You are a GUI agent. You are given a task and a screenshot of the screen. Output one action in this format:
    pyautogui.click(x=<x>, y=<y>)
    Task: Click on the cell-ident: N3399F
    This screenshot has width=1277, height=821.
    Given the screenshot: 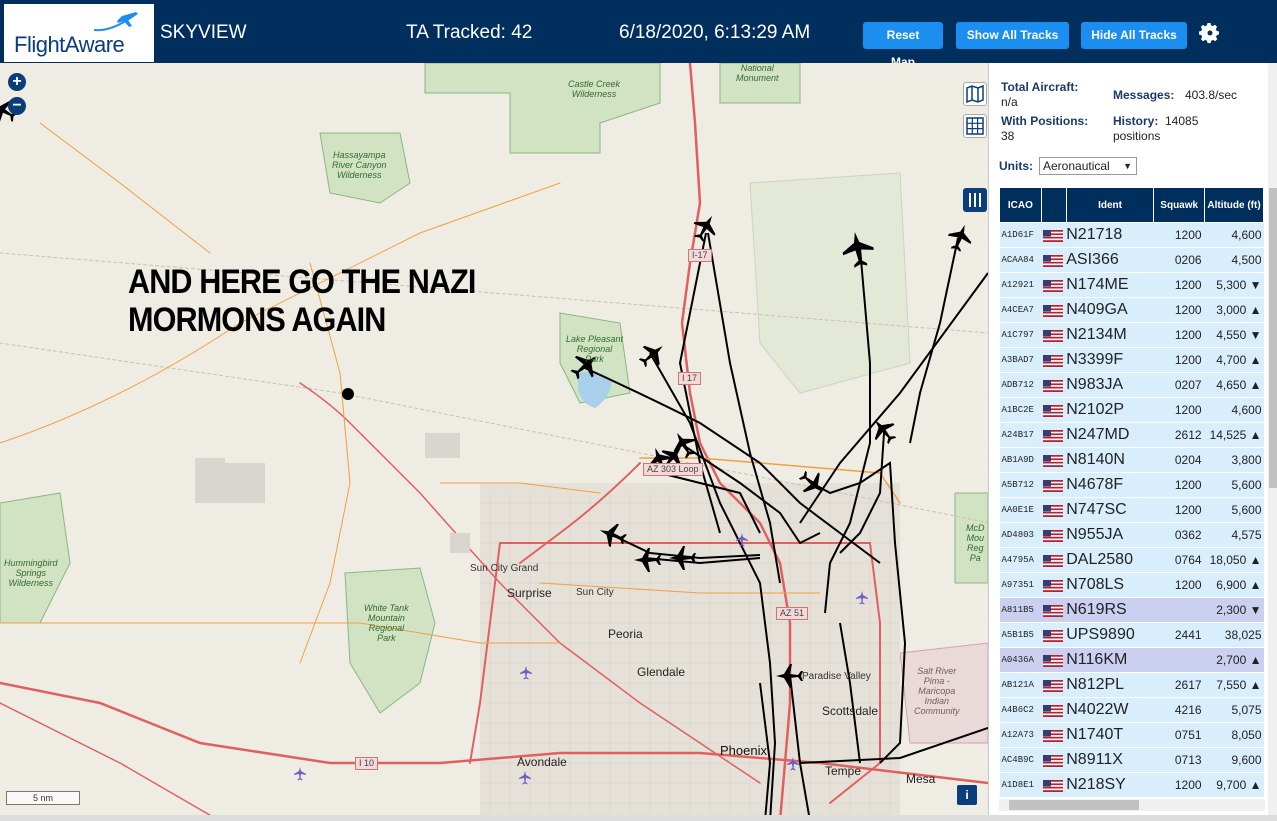 What is the action you would take?
    pyautogui.click(x=1110, y=360)
    